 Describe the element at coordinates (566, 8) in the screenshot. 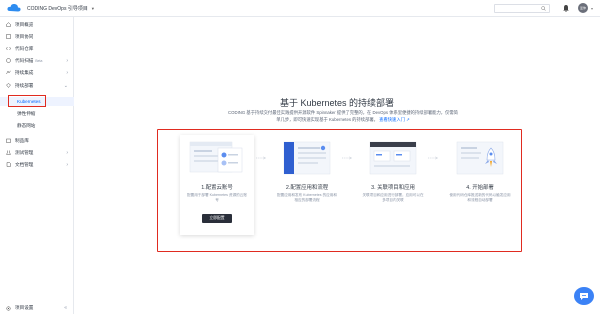

I see `bell-icon` at that location.